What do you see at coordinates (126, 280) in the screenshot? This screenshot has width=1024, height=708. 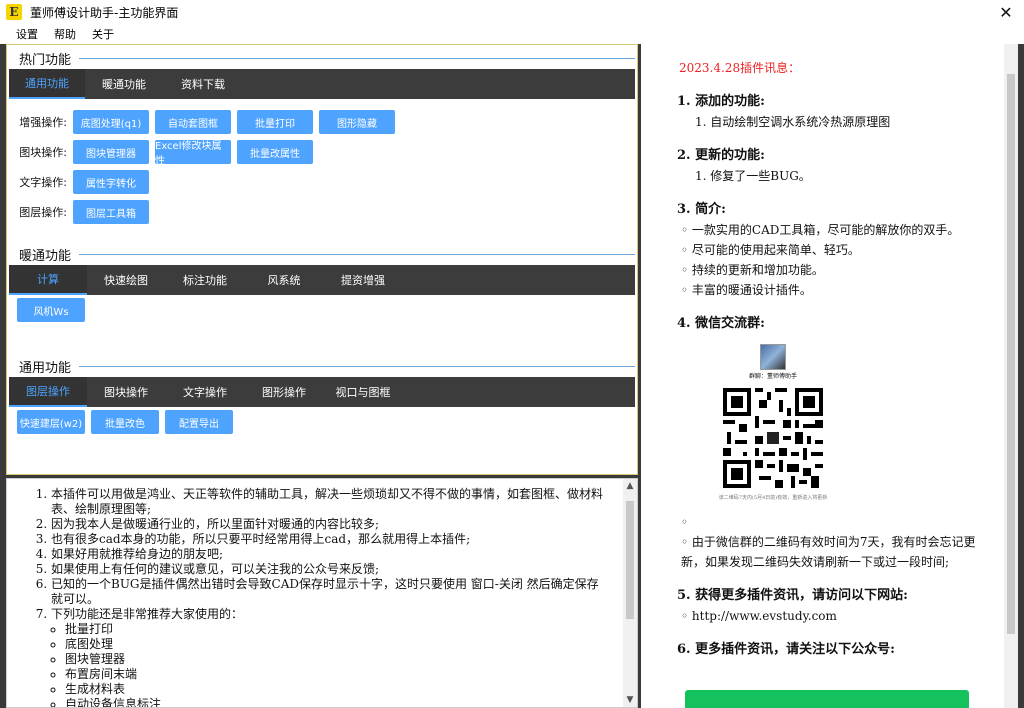 I see `tab-quick-draw: 快速绘图` at bounding box center [126, 280].